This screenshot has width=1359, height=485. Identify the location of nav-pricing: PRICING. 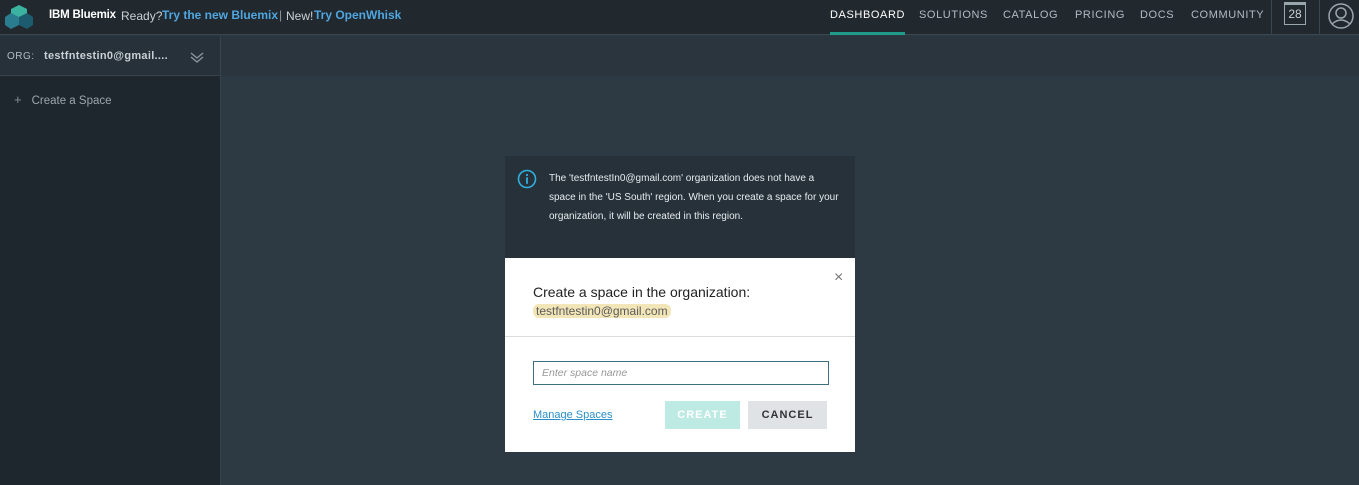
(1100, 17).